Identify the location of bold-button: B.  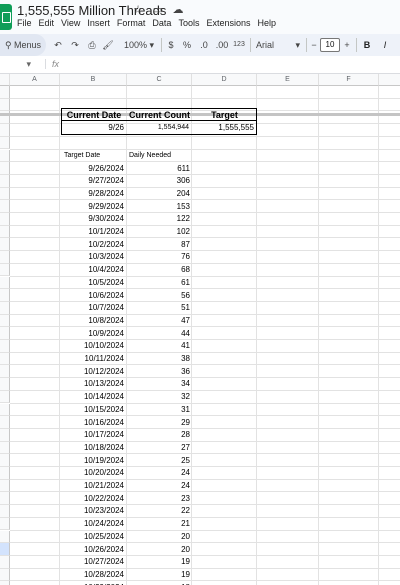
(367, 45).